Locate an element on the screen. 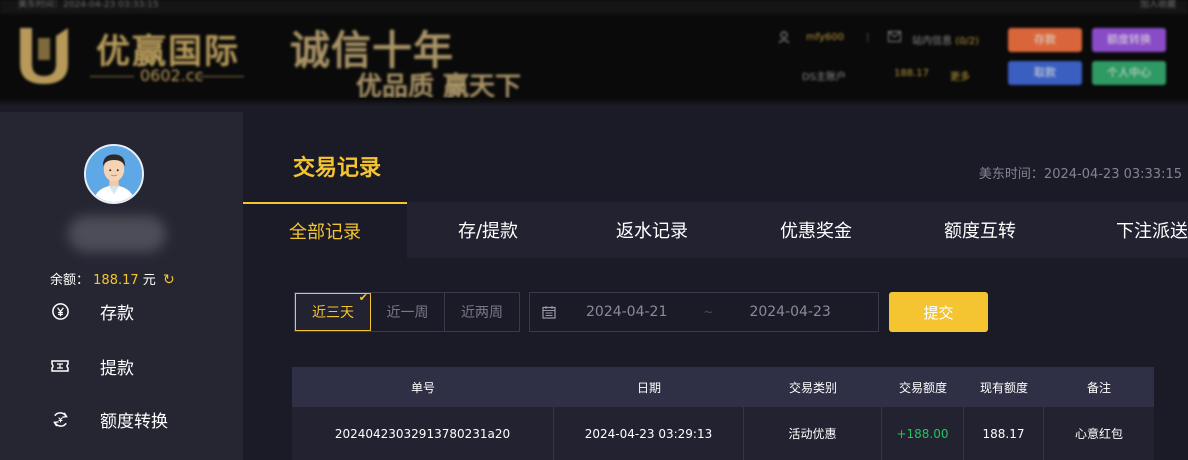  ticket-icon is located at coordinates (60, 366).